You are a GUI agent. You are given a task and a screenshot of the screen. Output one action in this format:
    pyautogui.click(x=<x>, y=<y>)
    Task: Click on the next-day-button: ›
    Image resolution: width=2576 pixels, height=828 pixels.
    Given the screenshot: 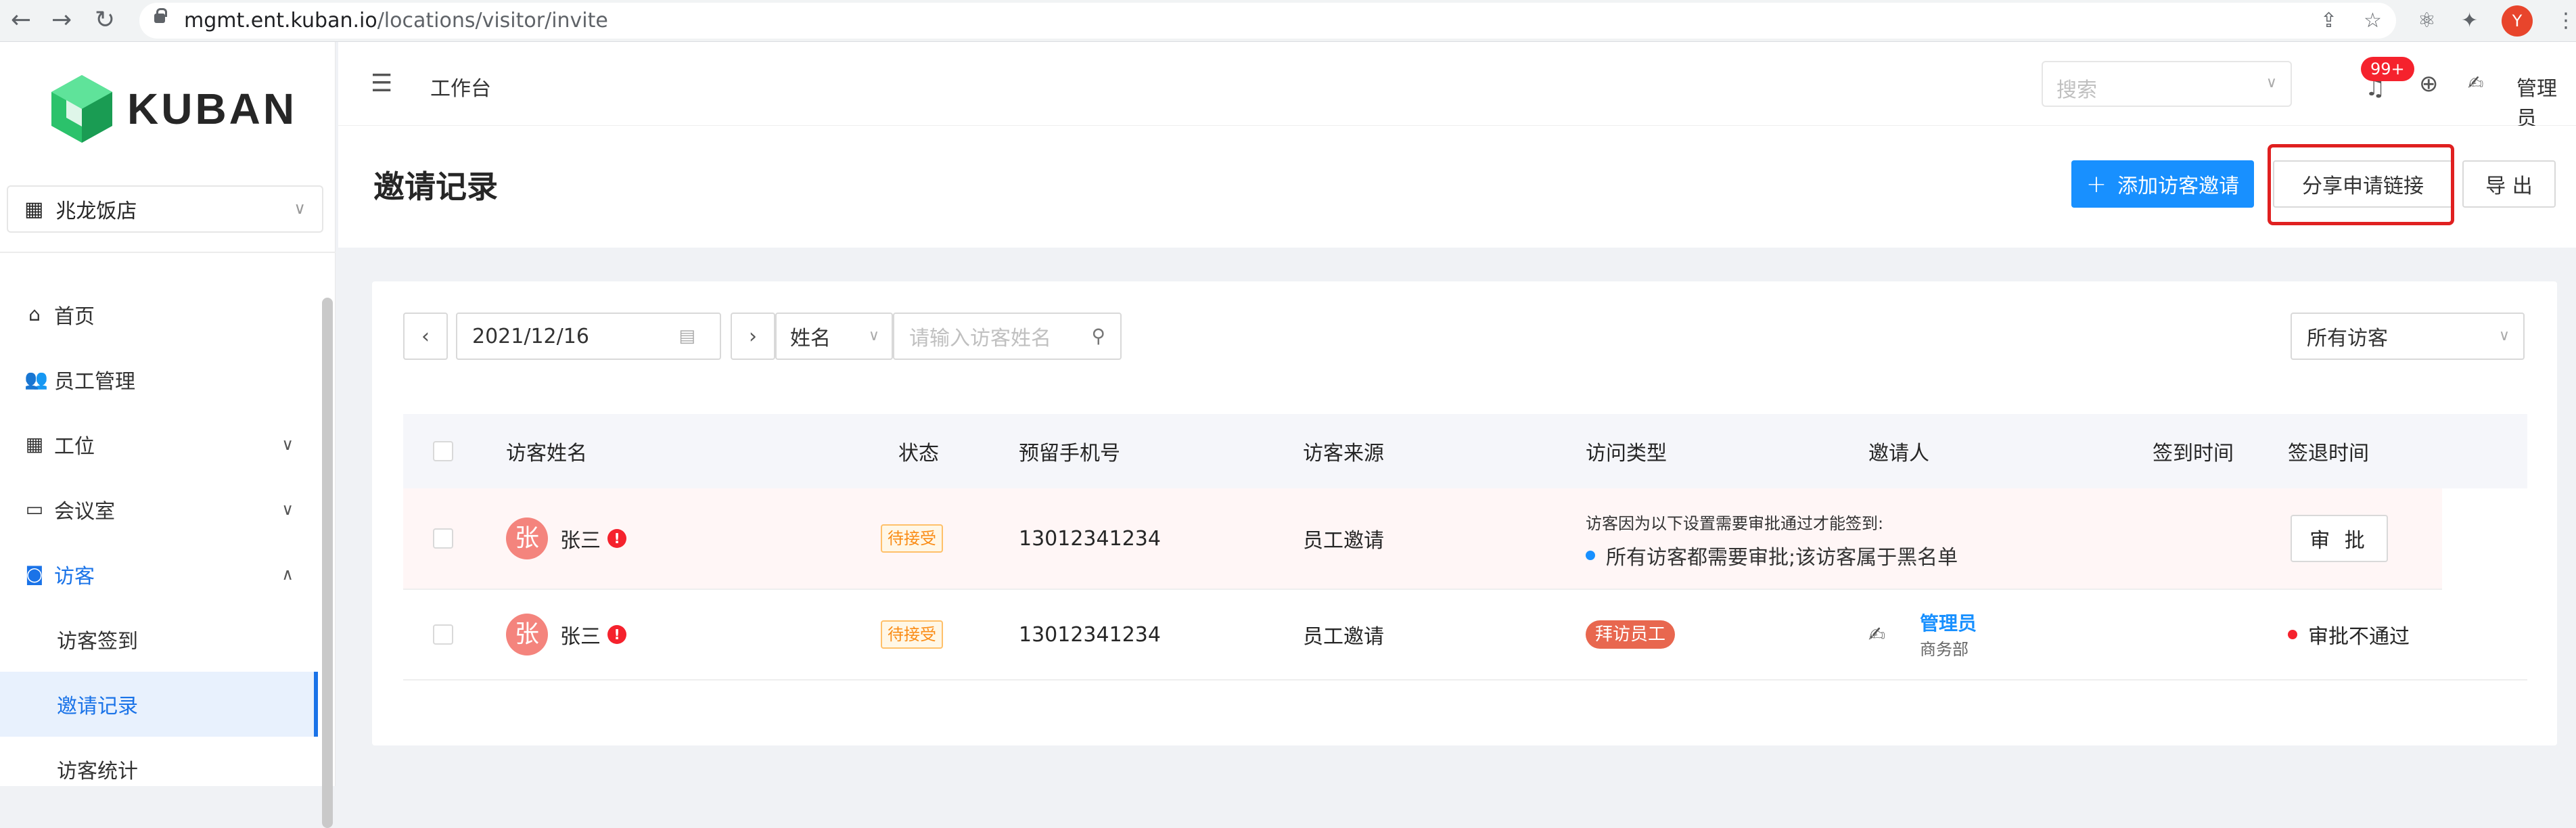 What is the action you would take?
    pyautogui.click(x=753, y=336)
    